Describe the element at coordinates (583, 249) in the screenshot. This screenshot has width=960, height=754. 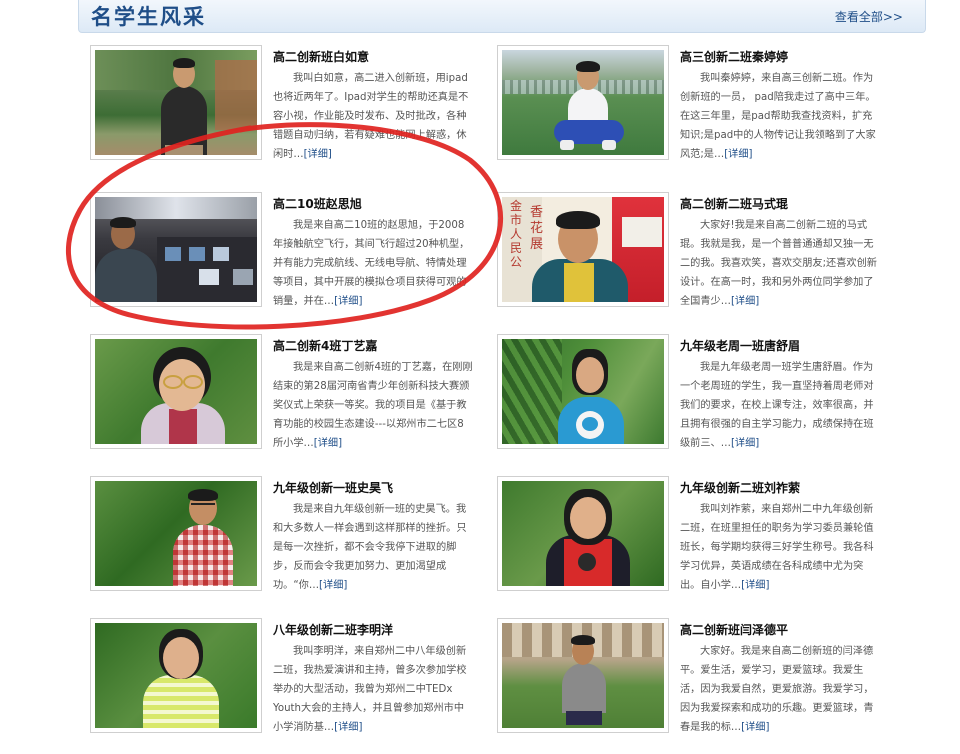
I see `student-photo: 金市人民公 香花展` at that location.